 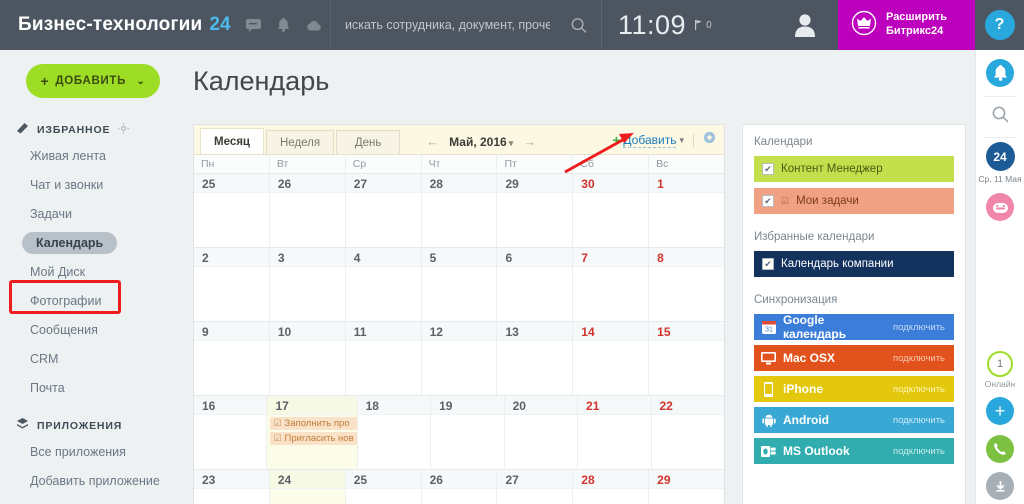 I want to click on calendar-day-cell: 6, so click(x=535, y=284).